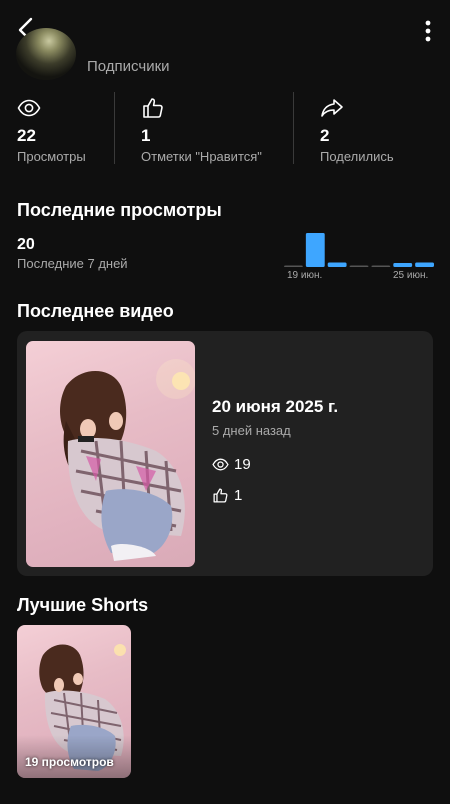 This screenshot has width=450, height=804. I want to click on short-card: 19 просмотров, so click(74, 701).